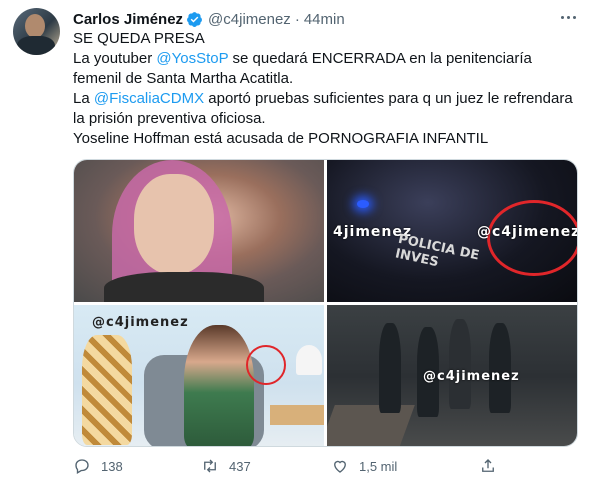 This screenshot has width=594, height=485. Describe the element at coordinates (128, 19) in the screenshot. I see `author-name: Carlos Jiménez` at that location.